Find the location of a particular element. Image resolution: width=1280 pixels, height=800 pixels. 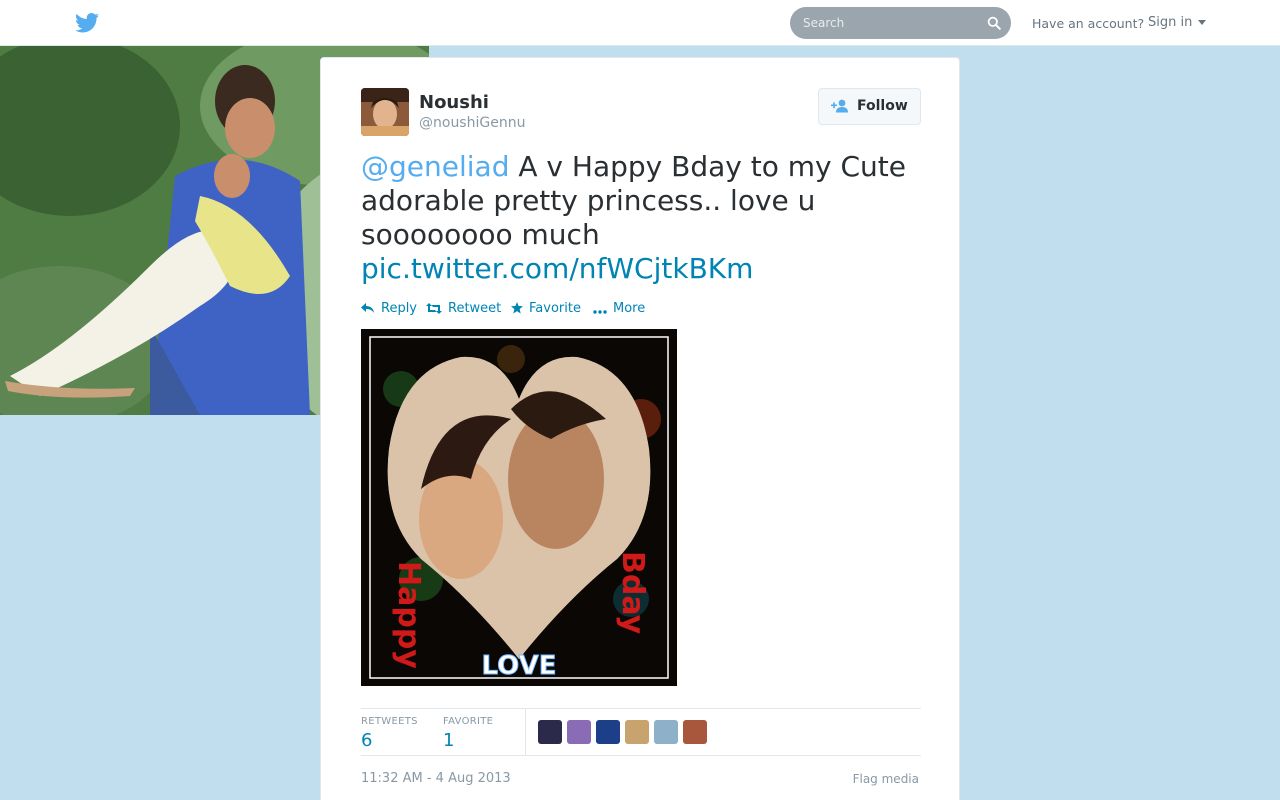

reply-label: Reply is located at coordinates (399, 308).